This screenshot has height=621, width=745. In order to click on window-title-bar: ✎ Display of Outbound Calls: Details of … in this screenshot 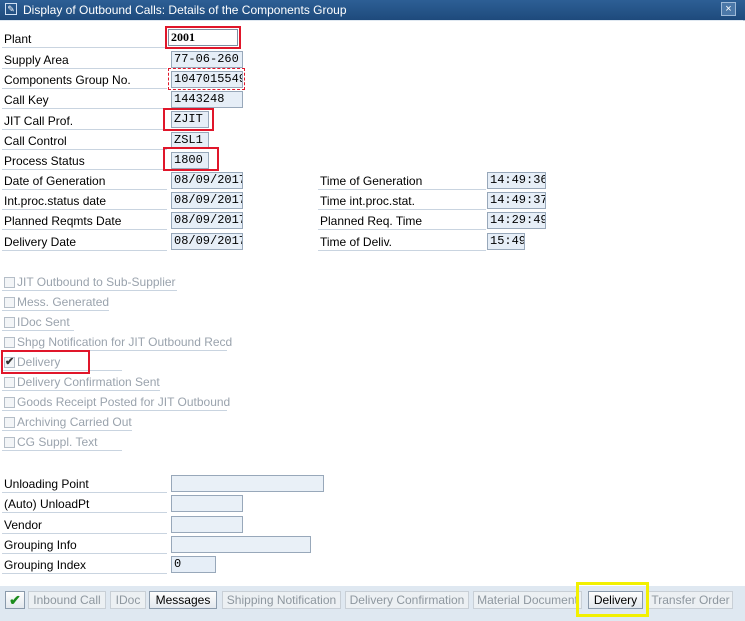, I will do `click(372, 10)`.